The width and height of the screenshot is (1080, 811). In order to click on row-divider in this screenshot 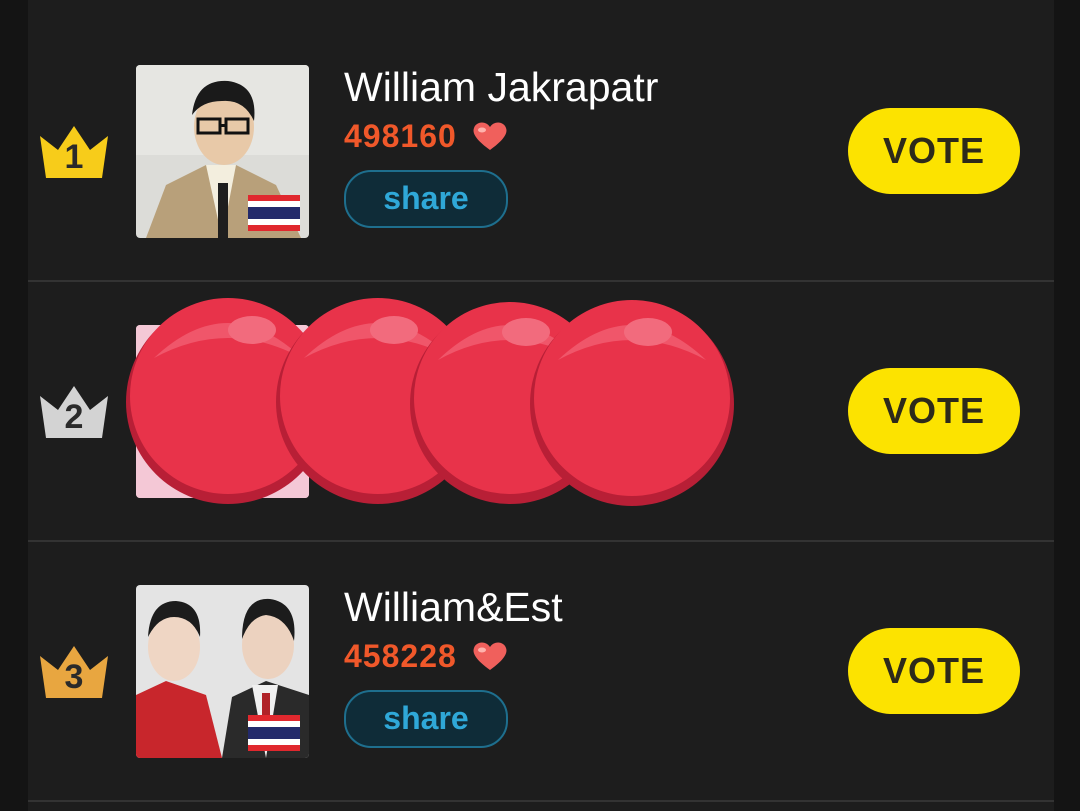, I will do `click(541, 801)`.